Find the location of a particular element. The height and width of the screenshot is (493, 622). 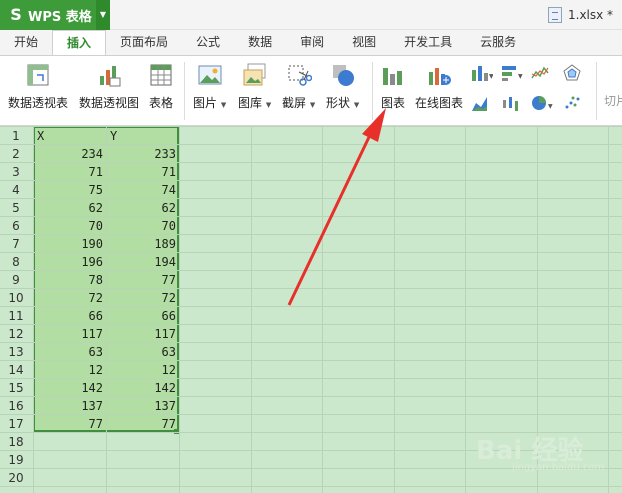

table-button: 表格 is located at coordinates (161, 86).